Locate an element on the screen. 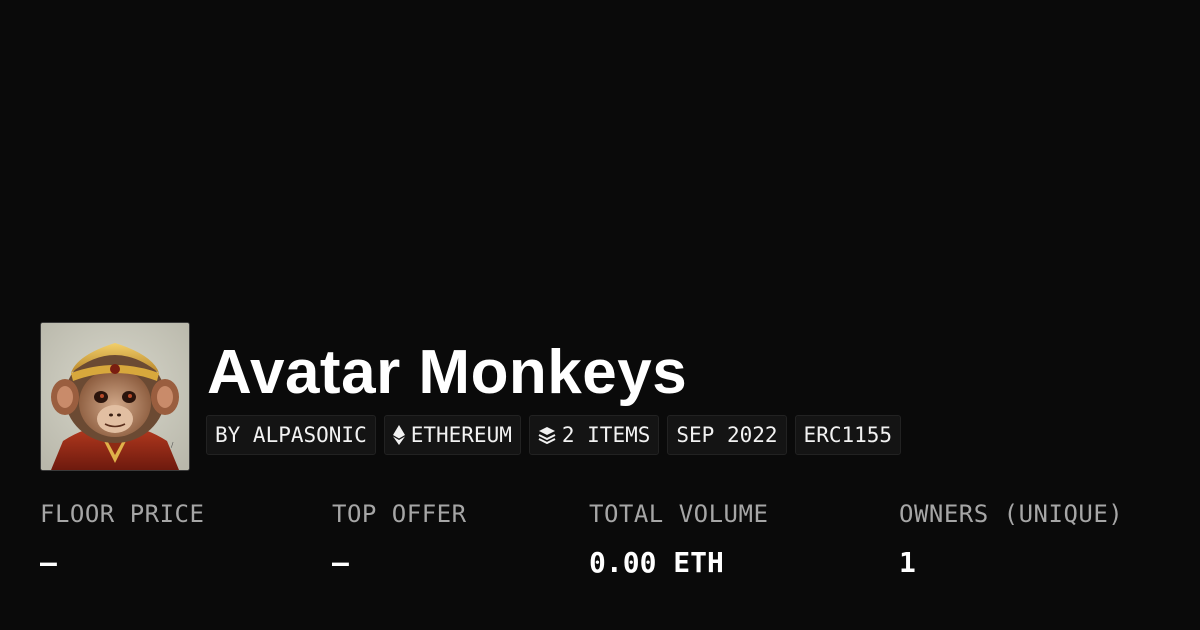 This screenshot has width=1200, height=630. items-badge: 2 ITEMS is located at coordinates (594, 435).